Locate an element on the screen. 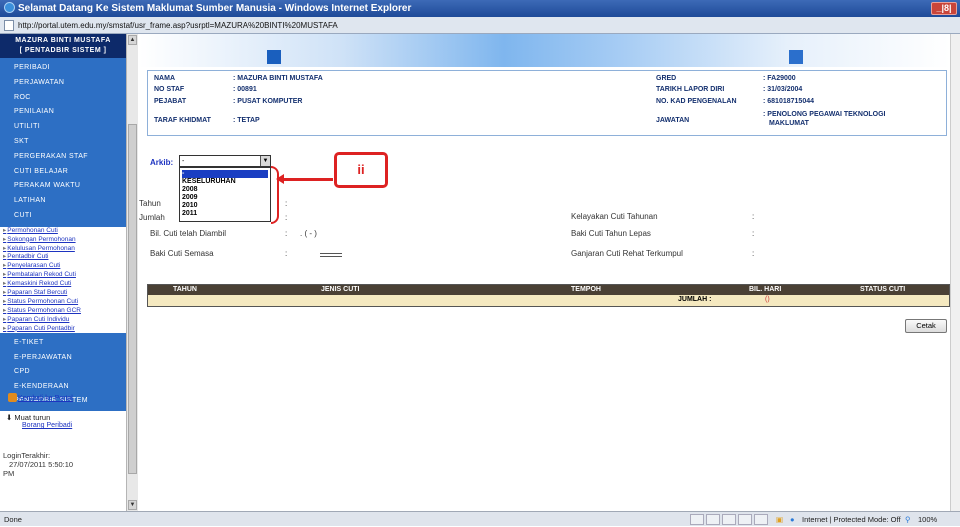 The height and width of the screenshot is (527, 960). submenu-item: Permohonan Cuti is located at coordinates (63, 231).